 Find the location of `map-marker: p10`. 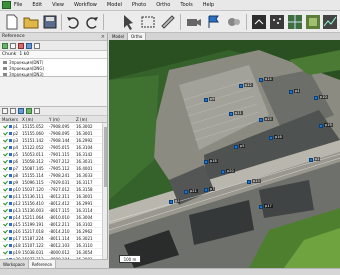

map-marker: p10 is located at coordinates (321, 98).